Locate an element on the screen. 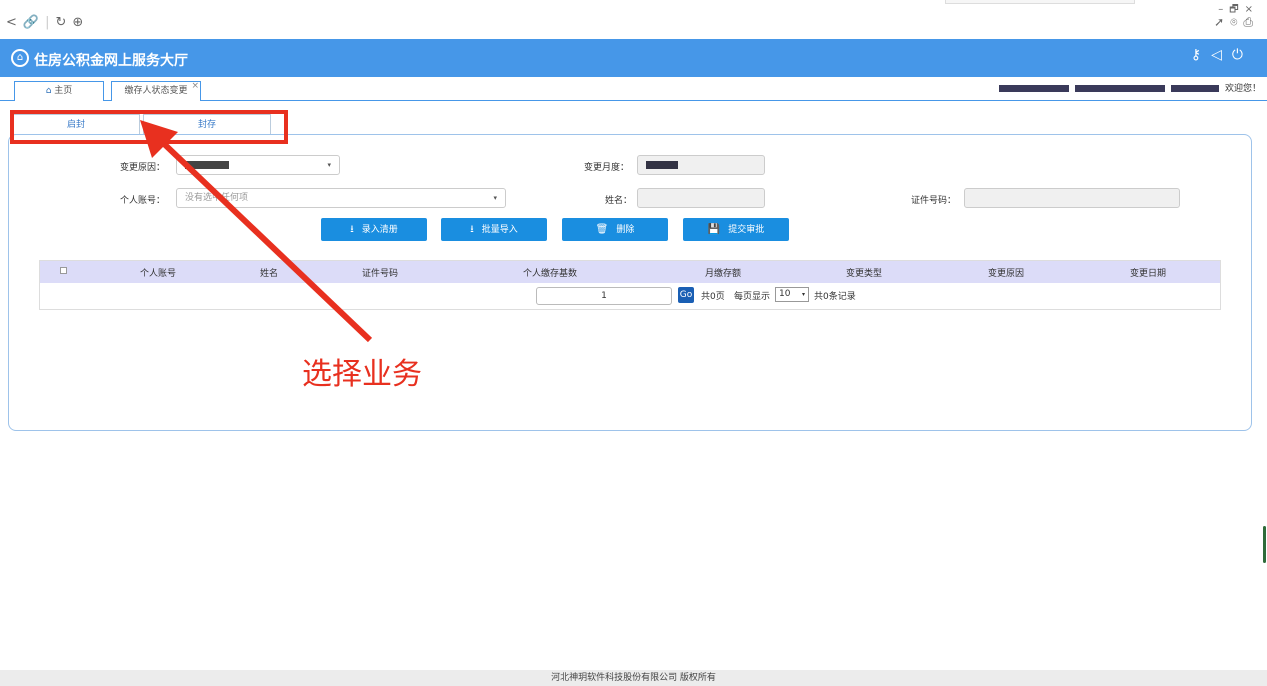 The image size is (1267, 686). footer: 河北神玥软件科技股份有限公司 版权所有 is located at coordinates (633, 678).